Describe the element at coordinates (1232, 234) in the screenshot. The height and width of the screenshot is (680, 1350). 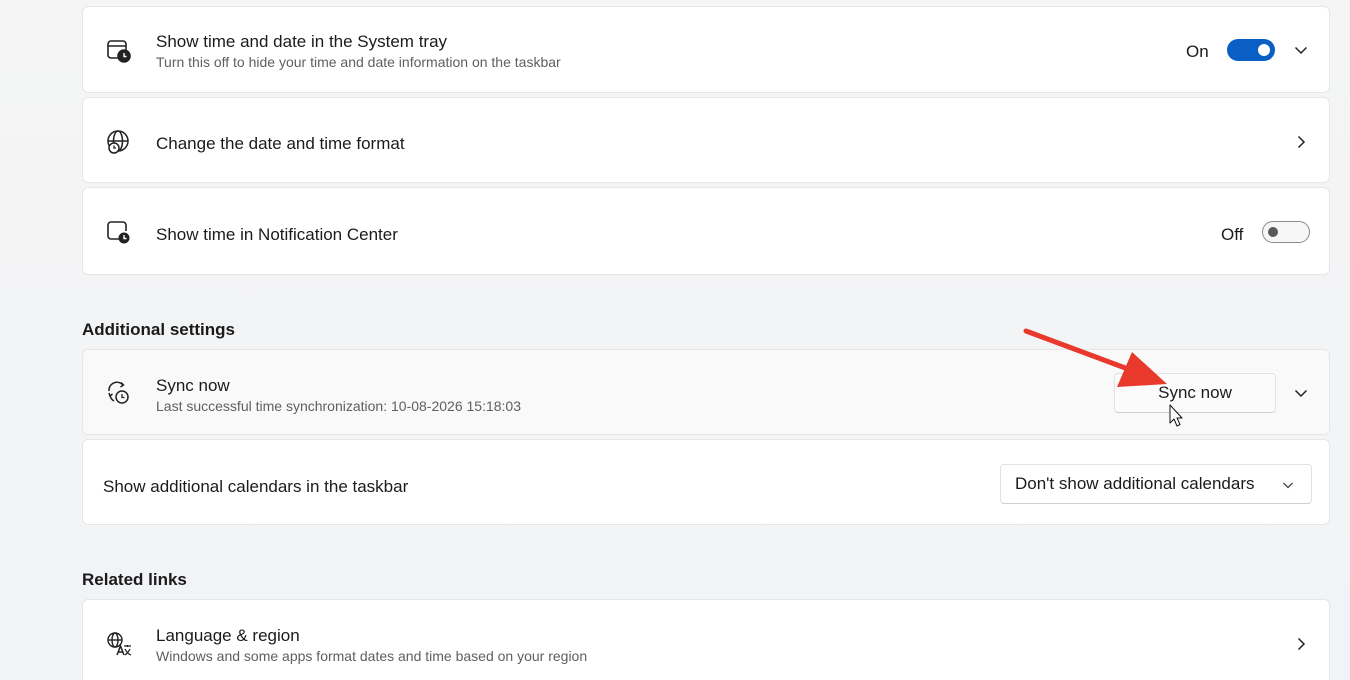
I see `notification-center-toggle-state: Off` at that location.